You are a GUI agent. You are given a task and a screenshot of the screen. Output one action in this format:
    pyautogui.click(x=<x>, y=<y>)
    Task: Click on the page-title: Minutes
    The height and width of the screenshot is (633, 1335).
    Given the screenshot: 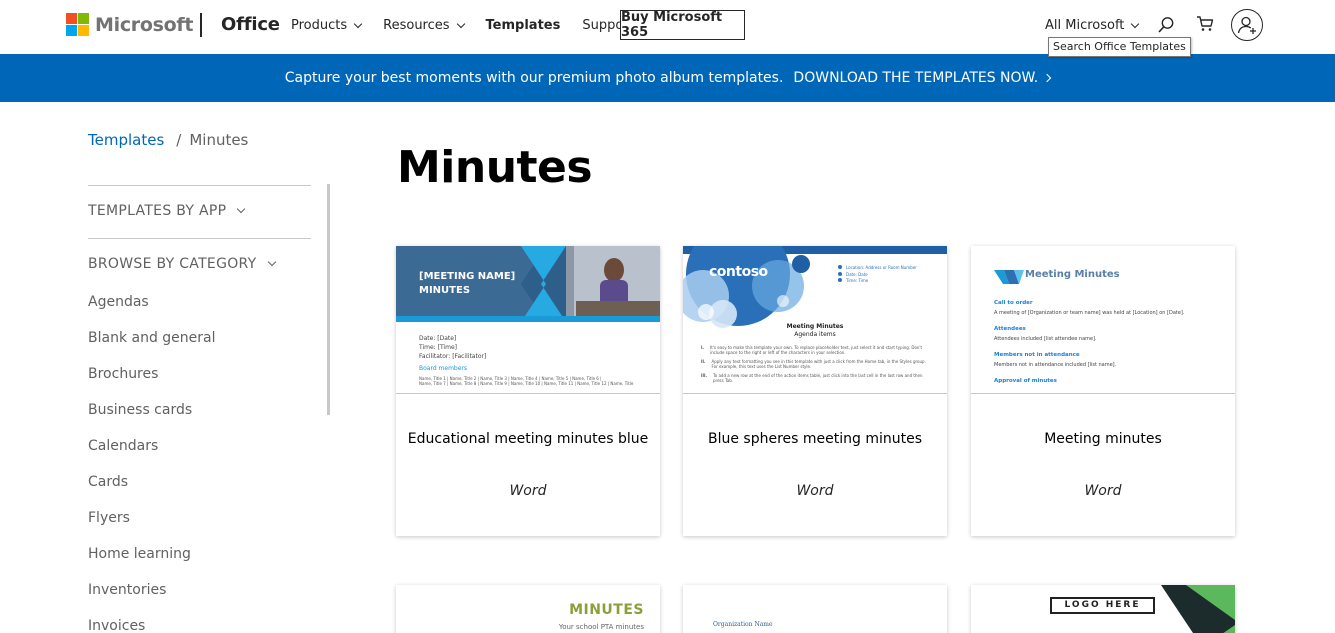 What is the action you would take?
    pyautogui.click(x=495, y=167)
    